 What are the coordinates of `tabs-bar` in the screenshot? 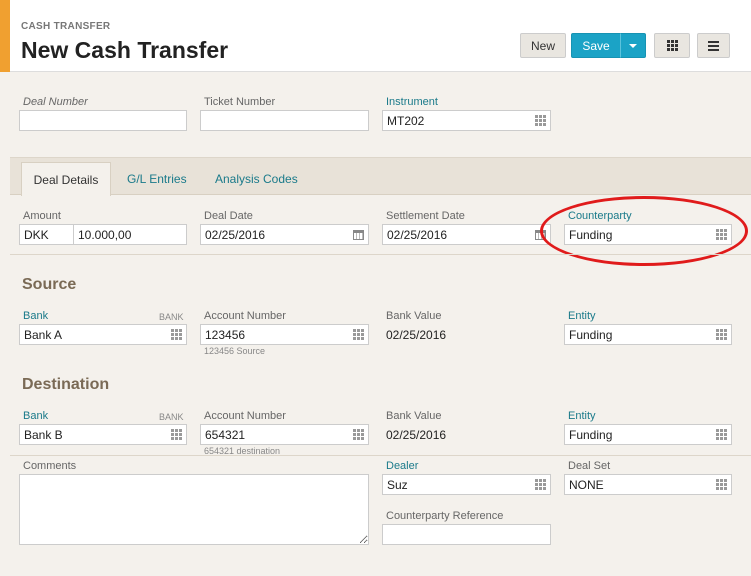 It's located at (380, 176).